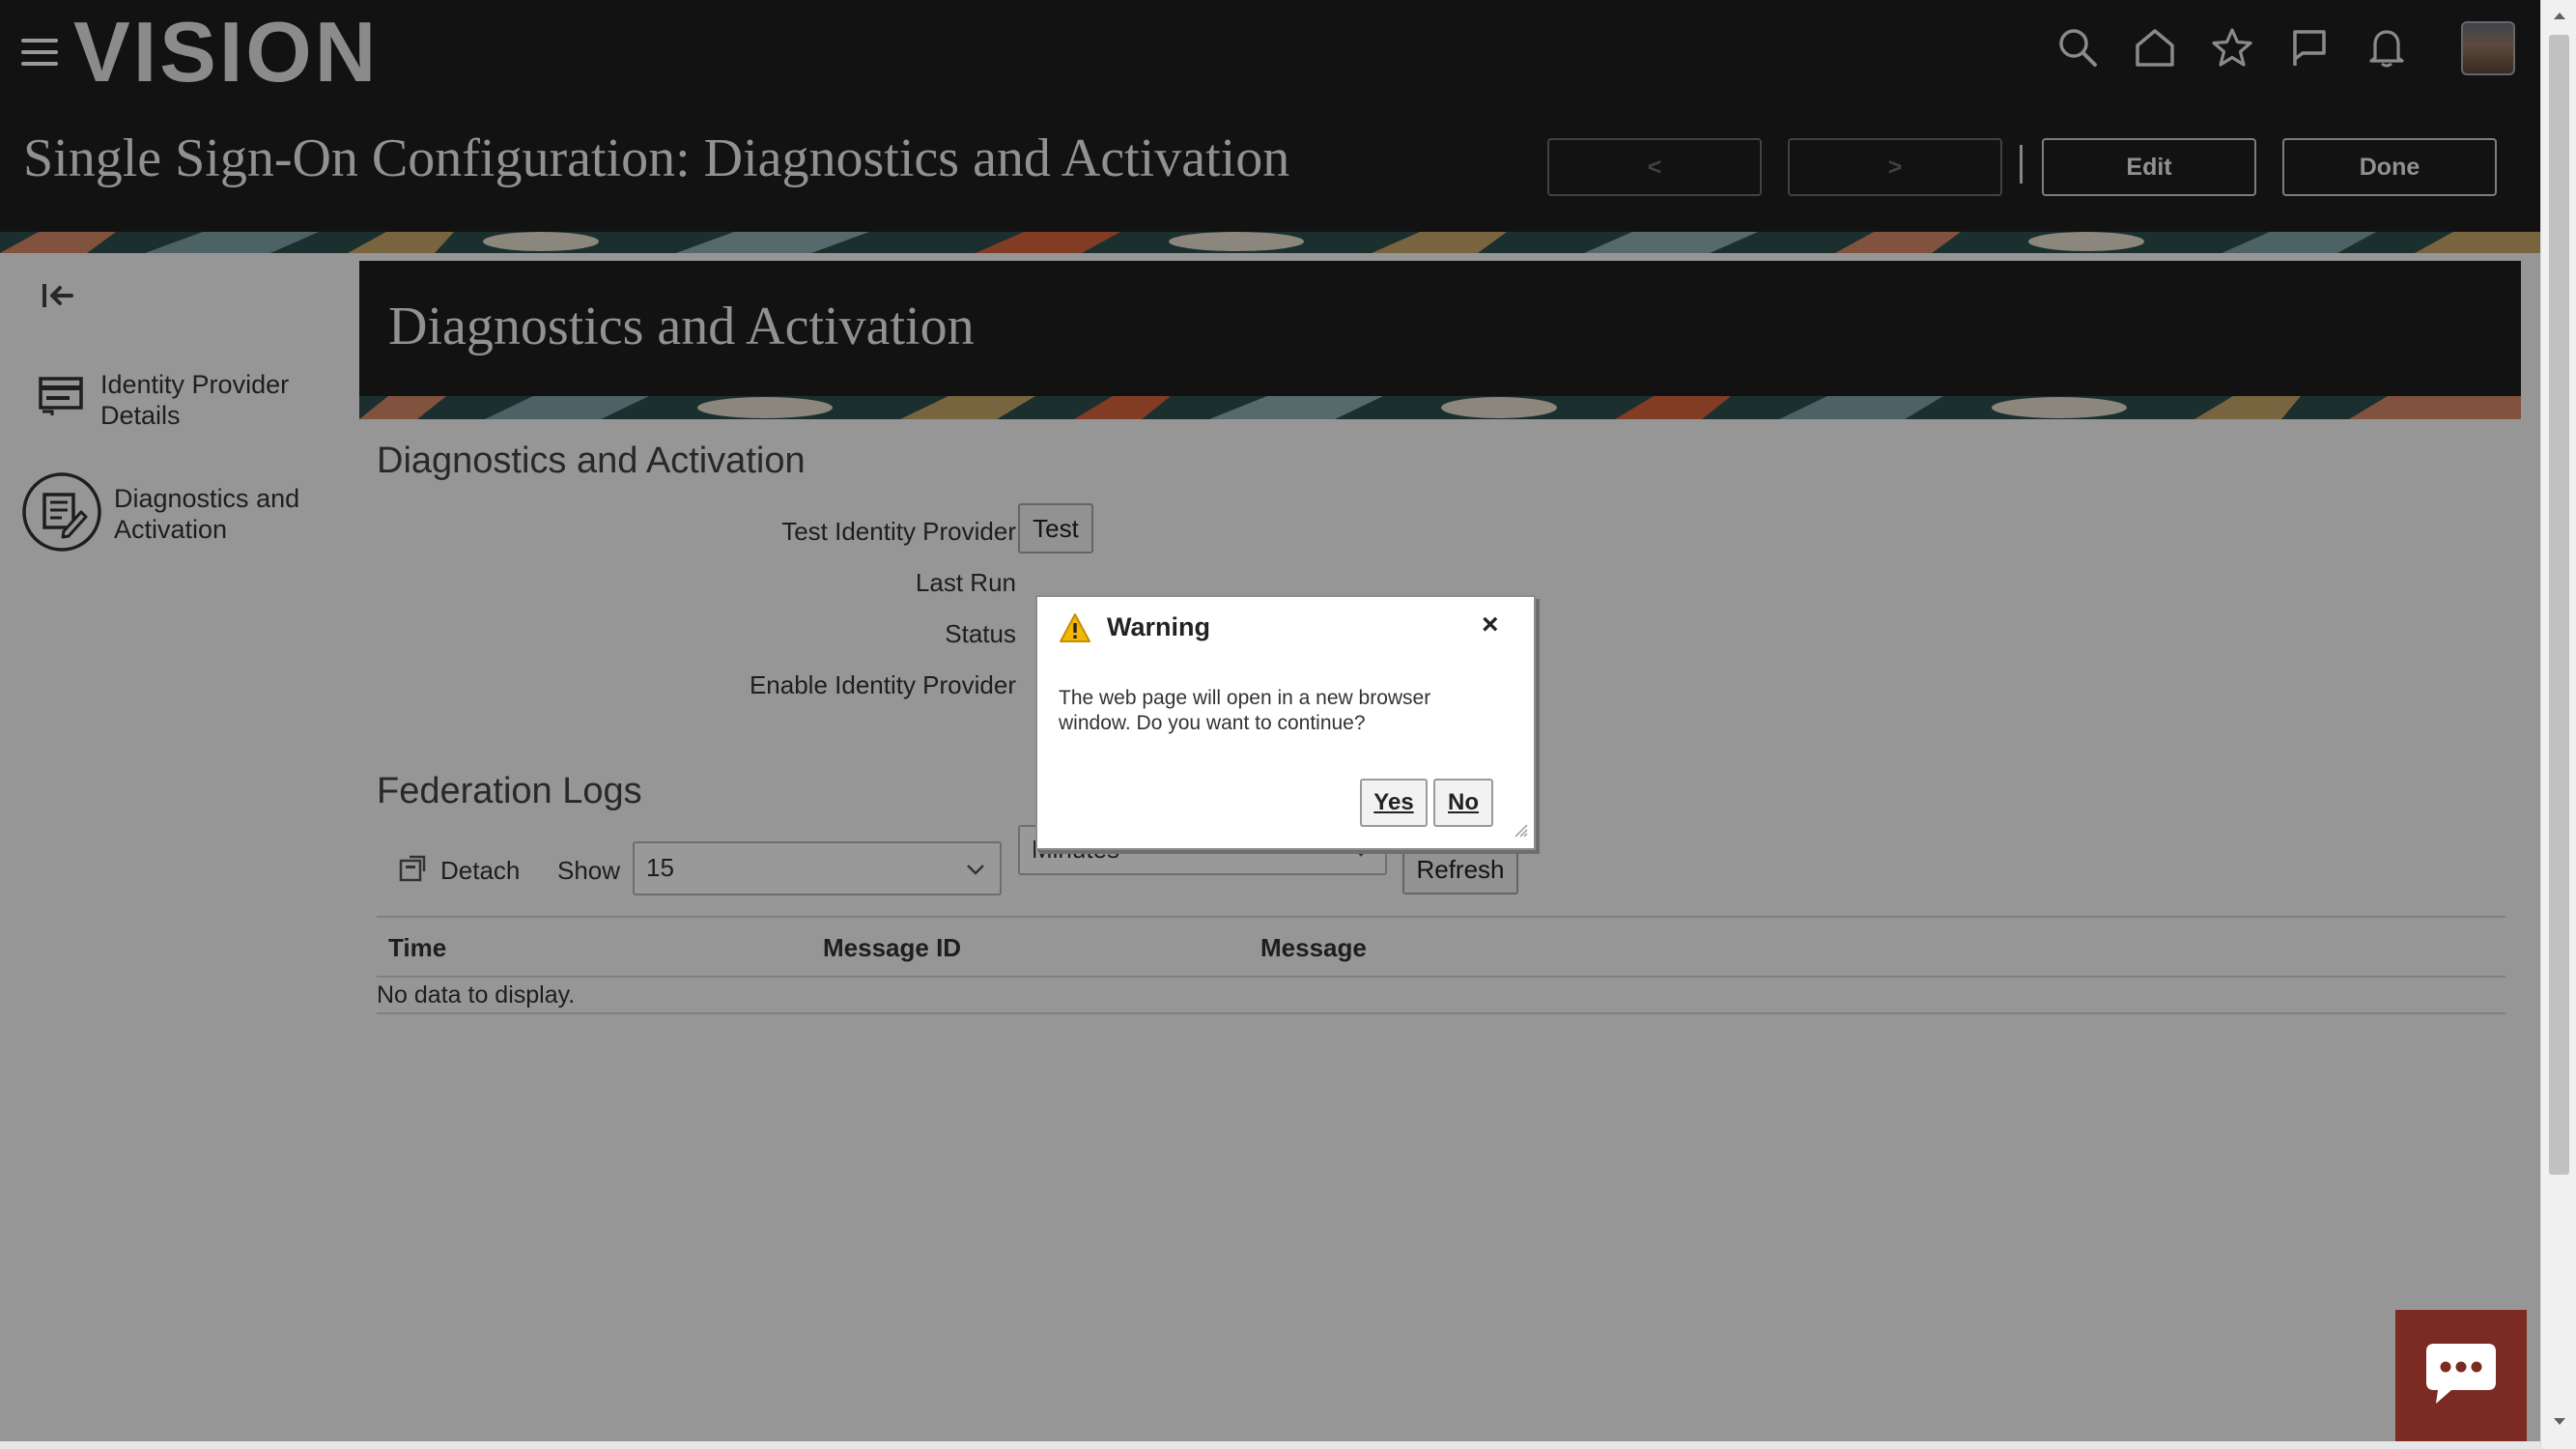 The image size is (2576, 1449). What do you see at coordinates (1075, 630) in the screenshot?
I see `warning-icon` at bounding box center [1075, 630].